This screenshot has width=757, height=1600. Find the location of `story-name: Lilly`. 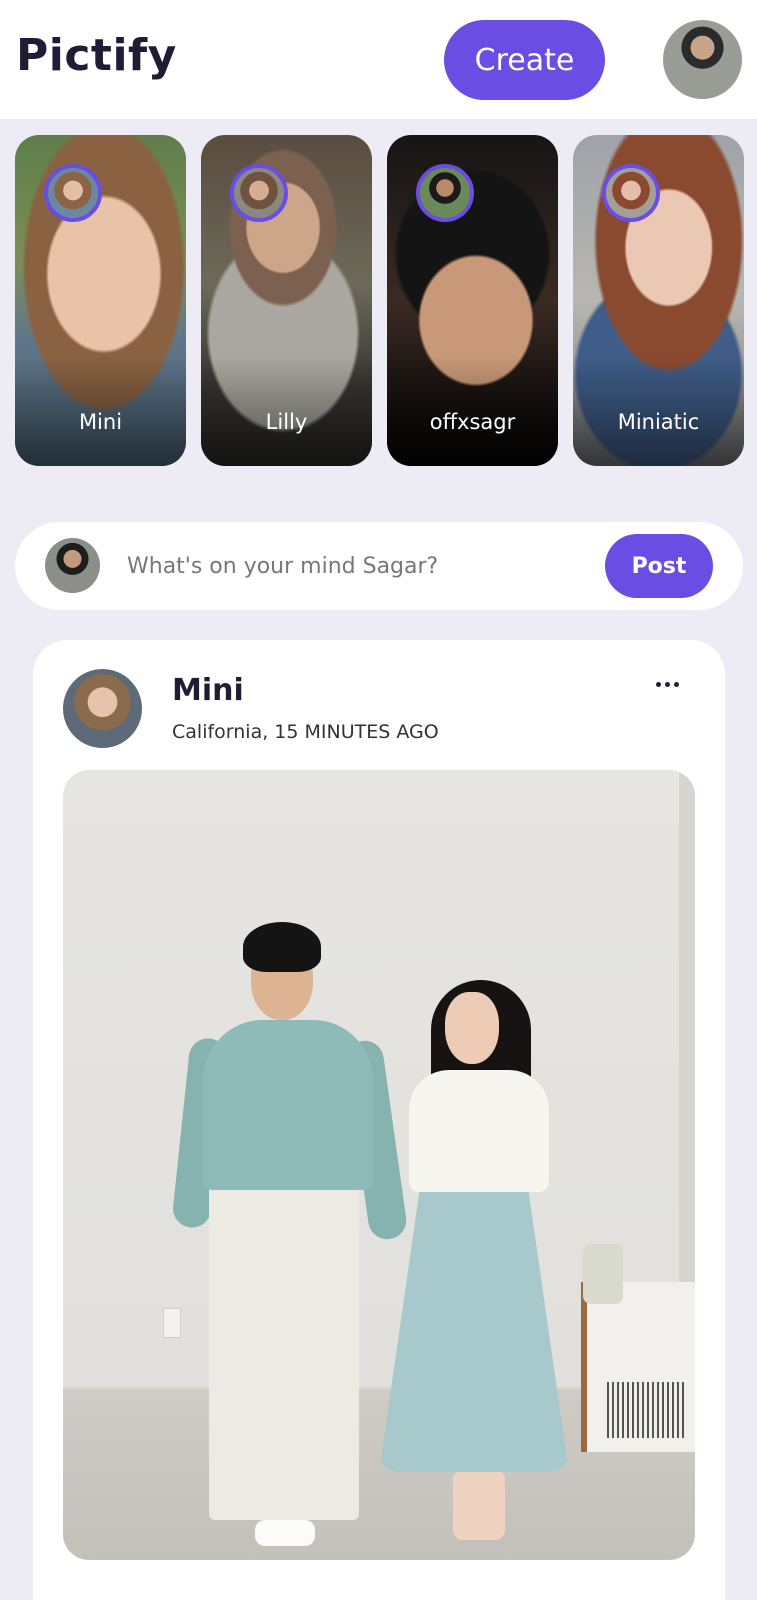

story-name: Lilly is located at coordinates (286, 422).